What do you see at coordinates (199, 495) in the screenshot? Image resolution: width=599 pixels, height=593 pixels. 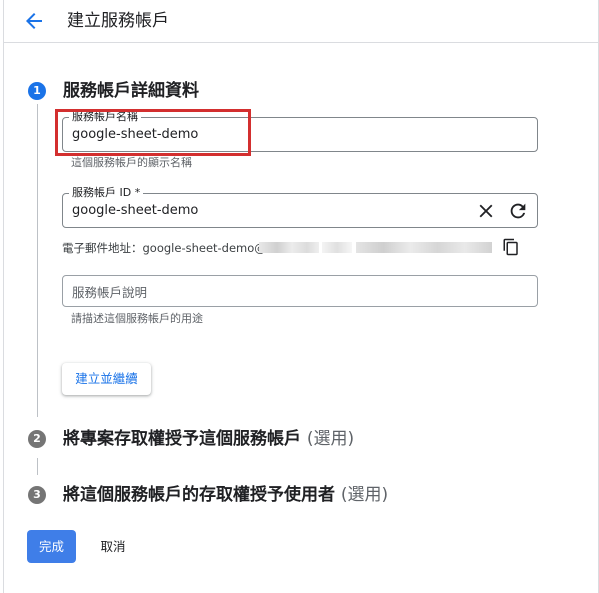 I see `step-3-title-text: 將這個服務帳戶的存取權授予使用者` at bounding box center [199, 495].